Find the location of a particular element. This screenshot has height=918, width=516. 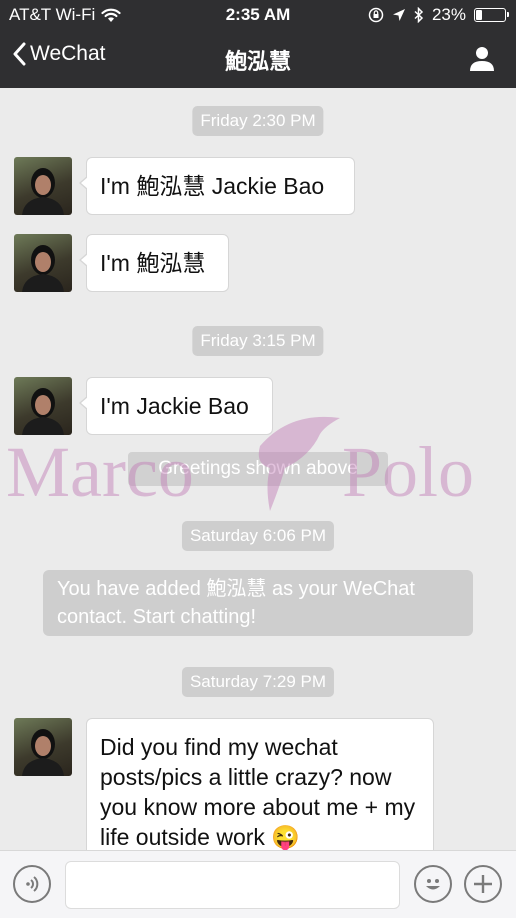

orientation-lock-icon is located at coordinates (376, 15).